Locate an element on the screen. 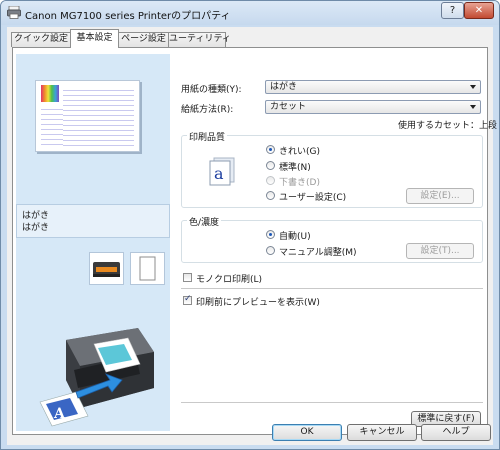 The image size is (500, 450). color-manual-label: マニュアル調整(M) is located at coordinates (318, 251).